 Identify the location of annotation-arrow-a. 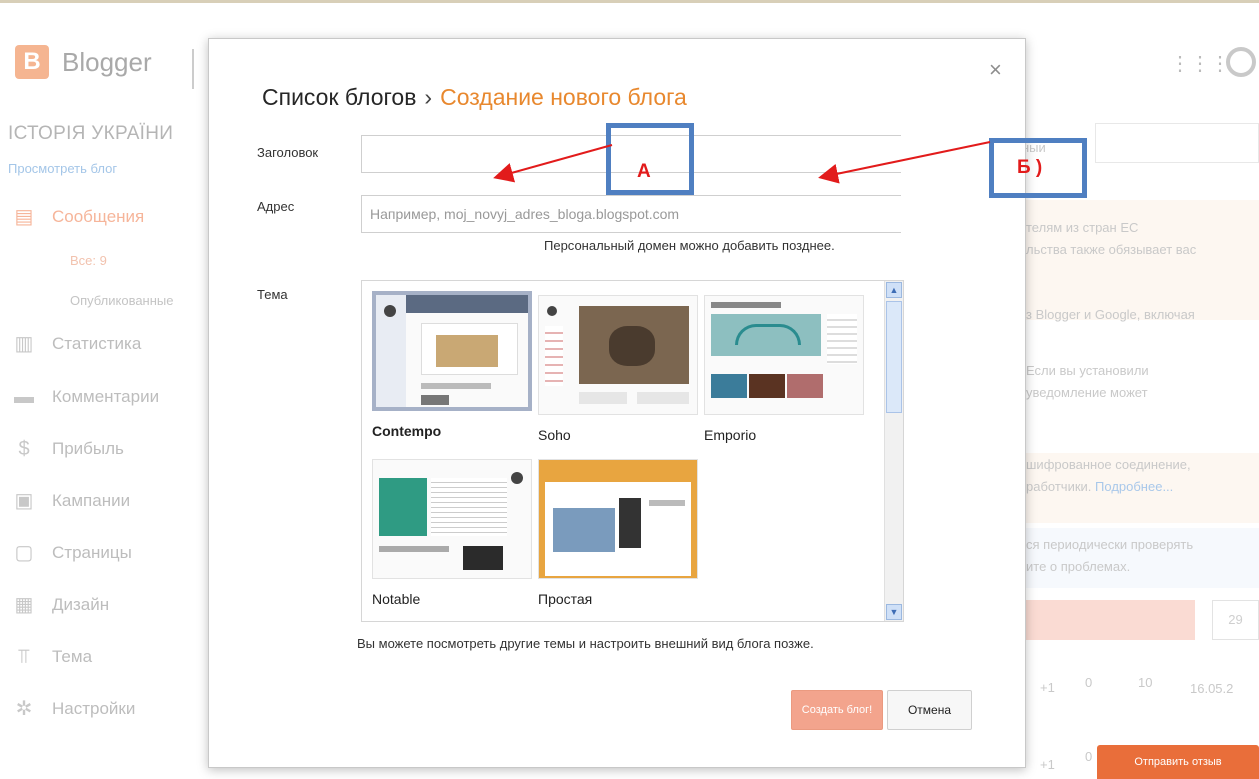
(553, 163).